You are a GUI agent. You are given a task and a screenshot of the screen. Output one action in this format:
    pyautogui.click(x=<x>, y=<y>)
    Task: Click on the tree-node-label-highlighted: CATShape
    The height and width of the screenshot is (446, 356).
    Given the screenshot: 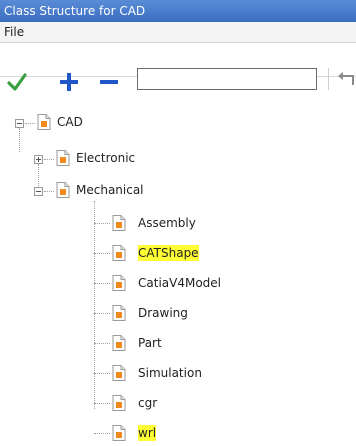 What is the action you would take?
    pyautogui.click(x=168, y=253)
    